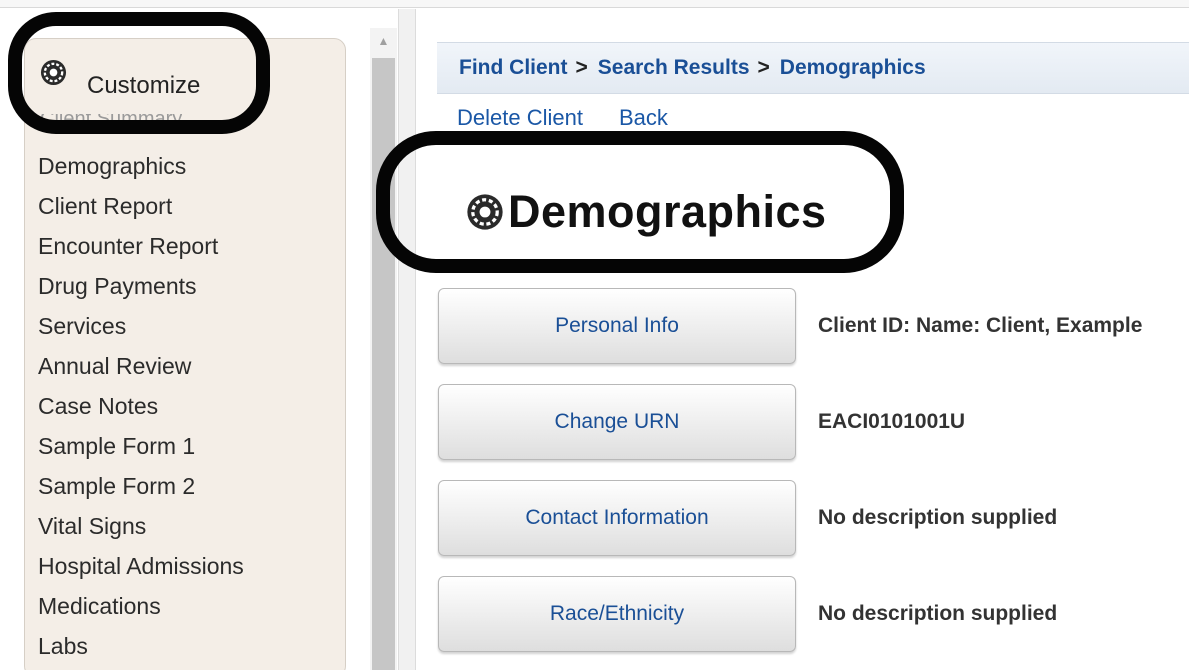 The image size is (1189, 670). Describe the element at coordinates (141, 566) in the screenshot. I see `sidebar-item-hospital-admissions: Hospital Admissions` at that location.